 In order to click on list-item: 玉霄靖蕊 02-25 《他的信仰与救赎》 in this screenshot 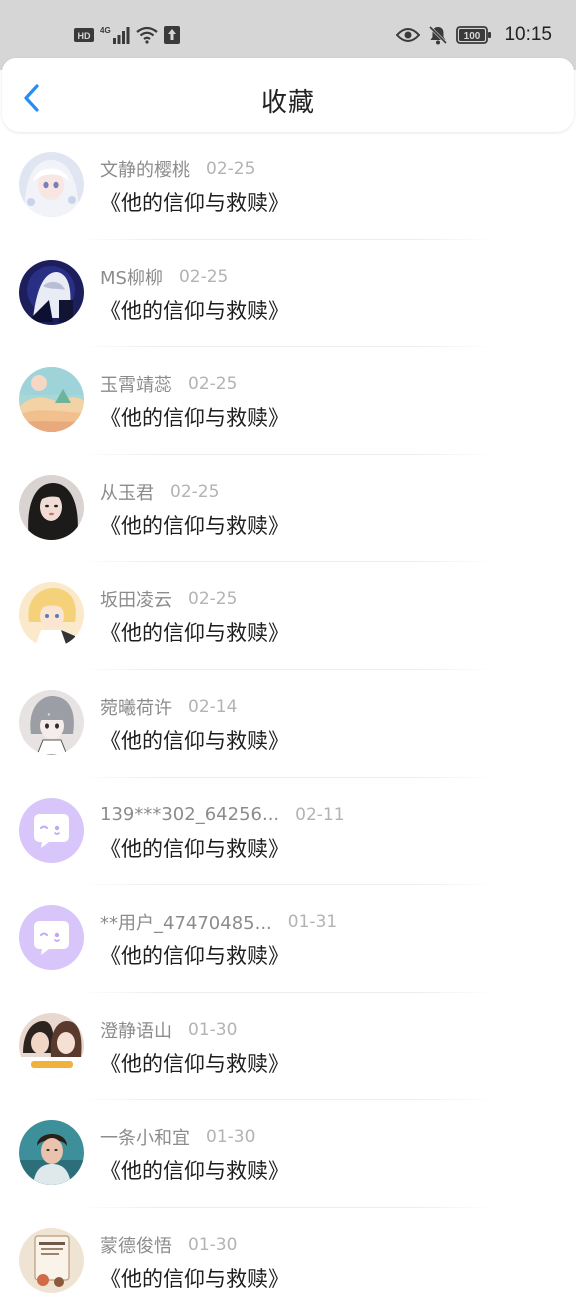, I will do `click(288, 401)`.